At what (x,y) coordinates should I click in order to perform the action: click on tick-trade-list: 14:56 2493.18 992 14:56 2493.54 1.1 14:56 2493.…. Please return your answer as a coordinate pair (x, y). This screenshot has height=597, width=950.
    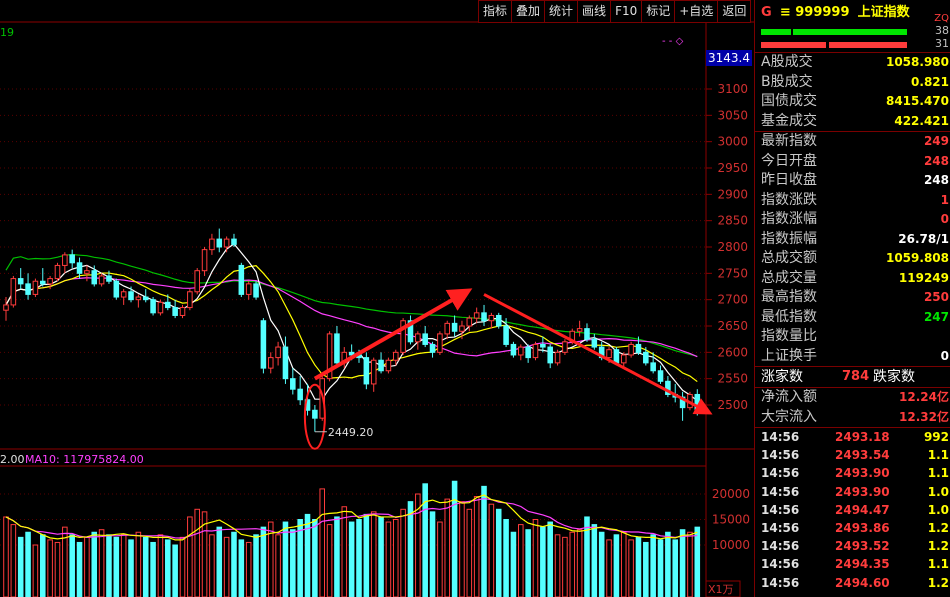
    Looking at the image, I should click on (852, 510).